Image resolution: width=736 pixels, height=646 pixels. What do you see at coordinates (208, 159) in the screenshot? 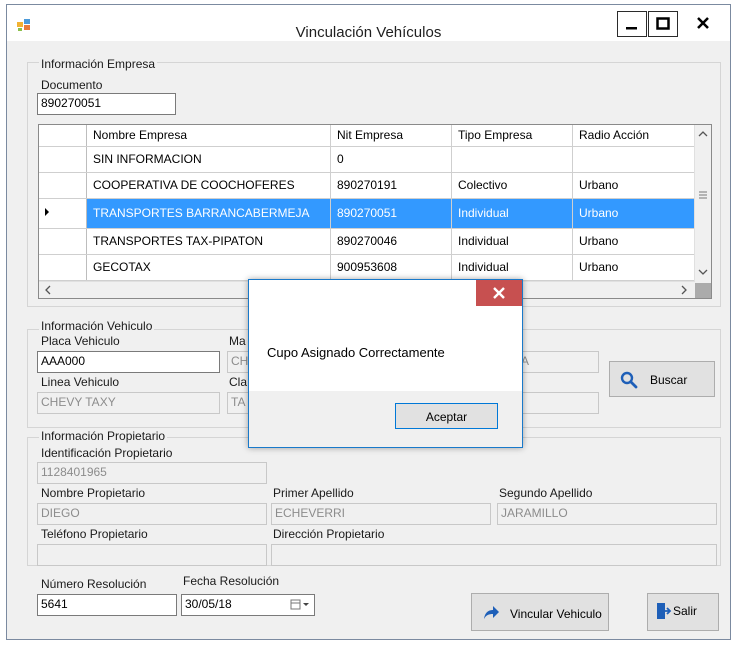
I see `table-cell: SIN INFORMACION` at bounding box center [208, 159].